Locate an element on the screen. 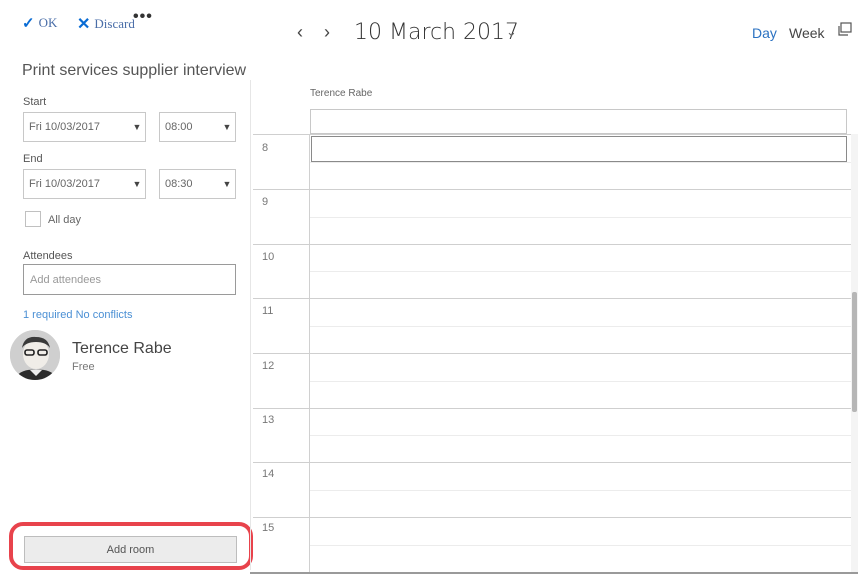 Image resolution: width=858 pixels, height=574 pixels. close-icon: ✕ is located at coordinates (84, 24).